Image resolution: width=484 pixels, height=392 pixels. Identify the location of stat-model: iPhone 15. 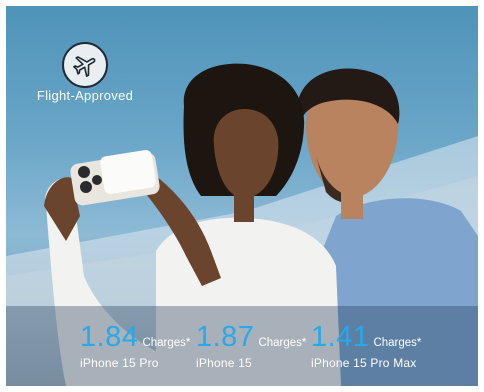
(224, 363).